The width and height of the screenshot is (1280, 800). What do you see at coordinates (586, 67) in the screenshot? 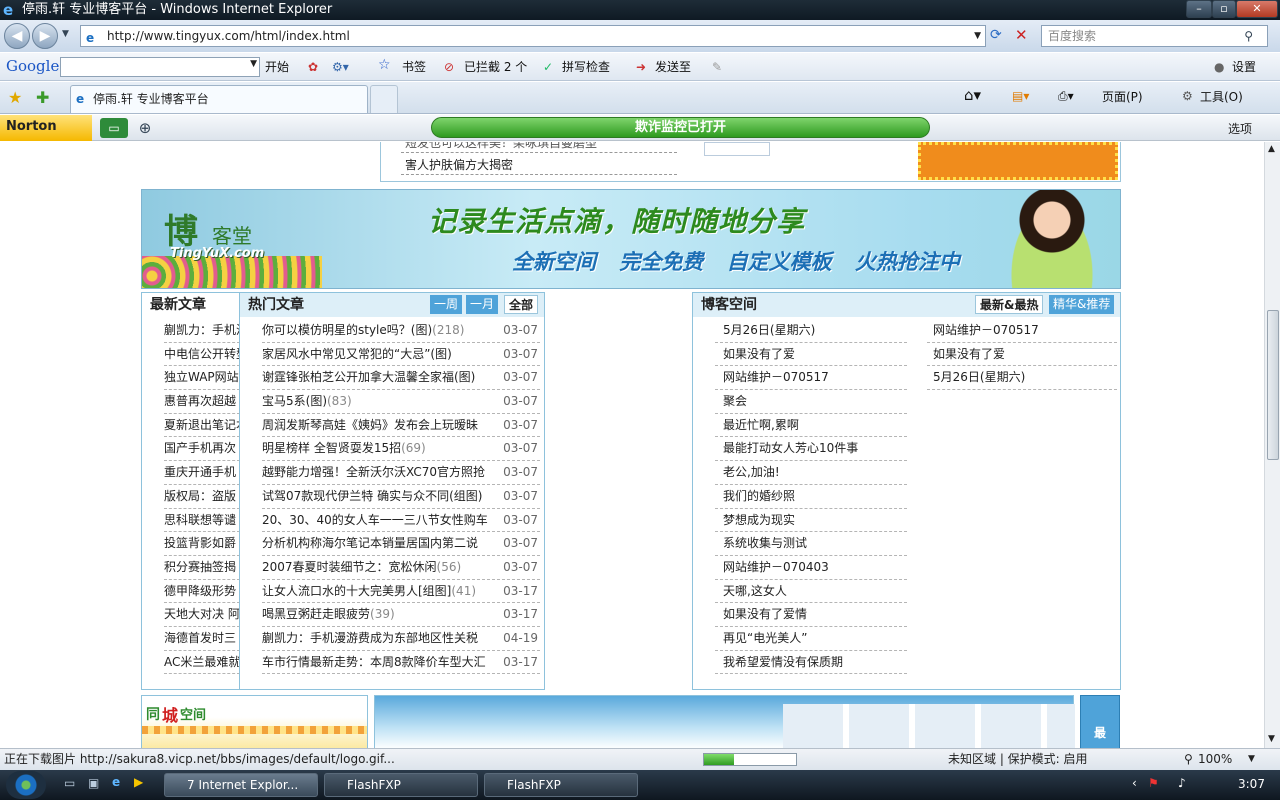
I see `spellcheck-button: 拼写检查` at bounding box center [586, 67].